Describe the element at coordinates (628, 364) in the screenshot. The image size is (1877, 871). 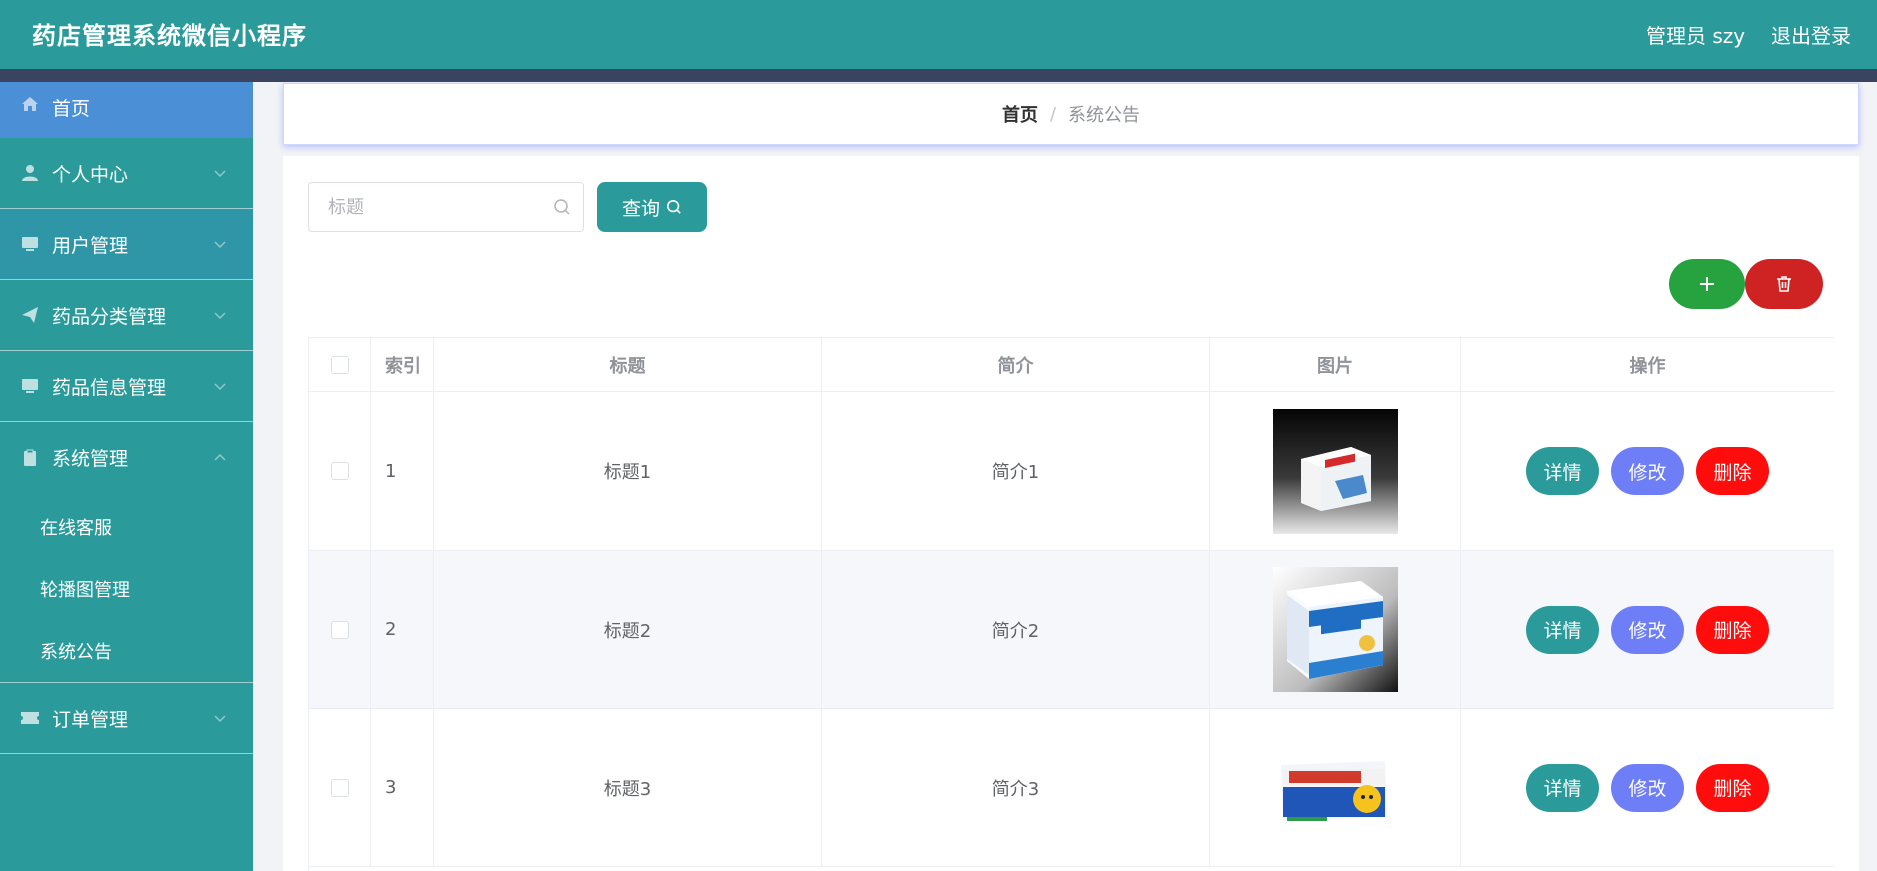
I see `header-title: 标题` at that location.